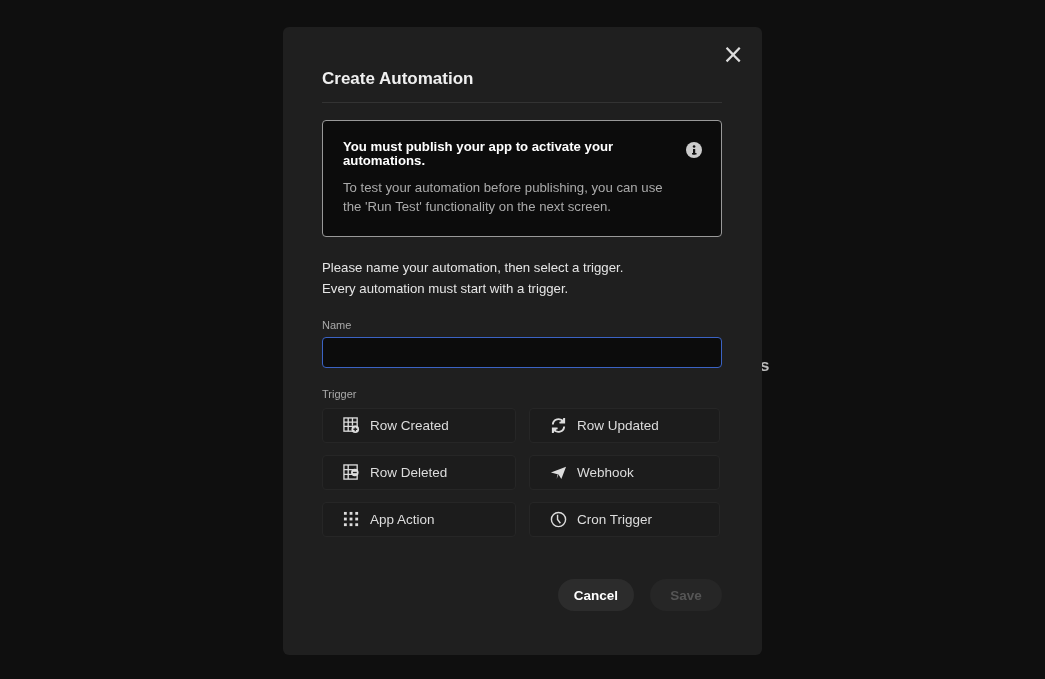  What do you see at coordinates (351, 472) in the screenshot?
I see `table-minus-icon` at bounding box center [351, 472].